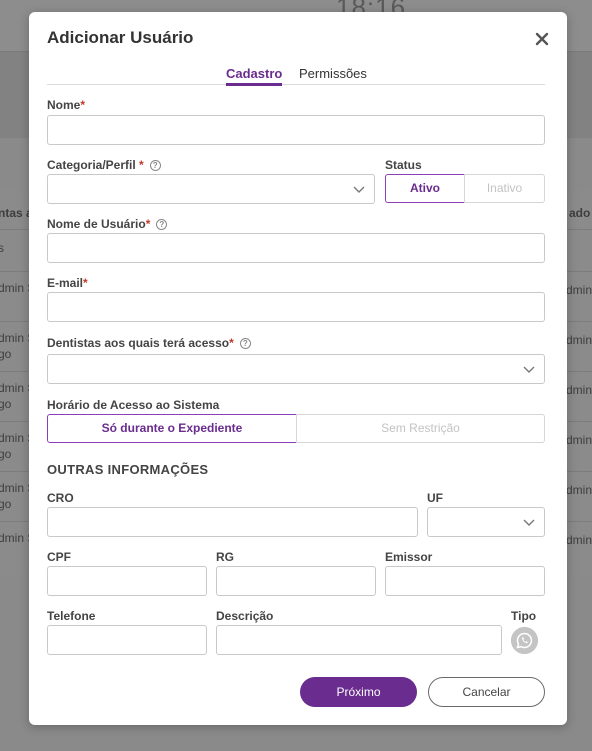 This screenshot has width=592, height=751. I want to click on telefone-label: Telefone, so click(71, 616).